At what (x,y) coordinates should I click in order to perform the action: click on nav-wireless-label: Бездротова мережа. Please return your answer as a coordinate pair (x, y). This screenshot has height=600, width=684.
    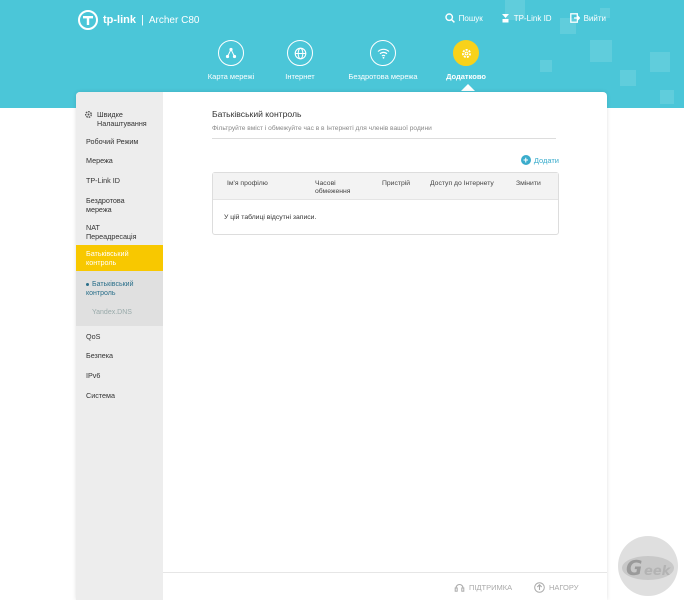
    Looking at the image, I should click on (383, 76).